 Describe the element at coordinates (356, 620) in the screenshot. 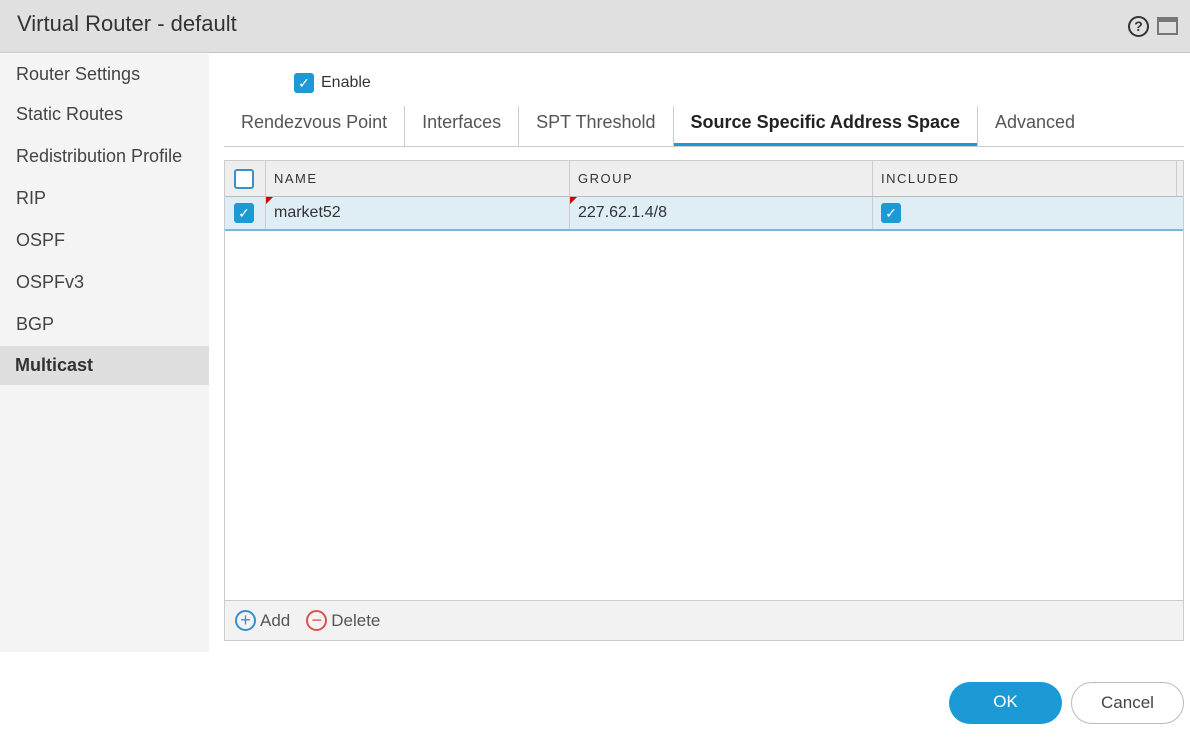

I see `delete-label: Delete` at that location.